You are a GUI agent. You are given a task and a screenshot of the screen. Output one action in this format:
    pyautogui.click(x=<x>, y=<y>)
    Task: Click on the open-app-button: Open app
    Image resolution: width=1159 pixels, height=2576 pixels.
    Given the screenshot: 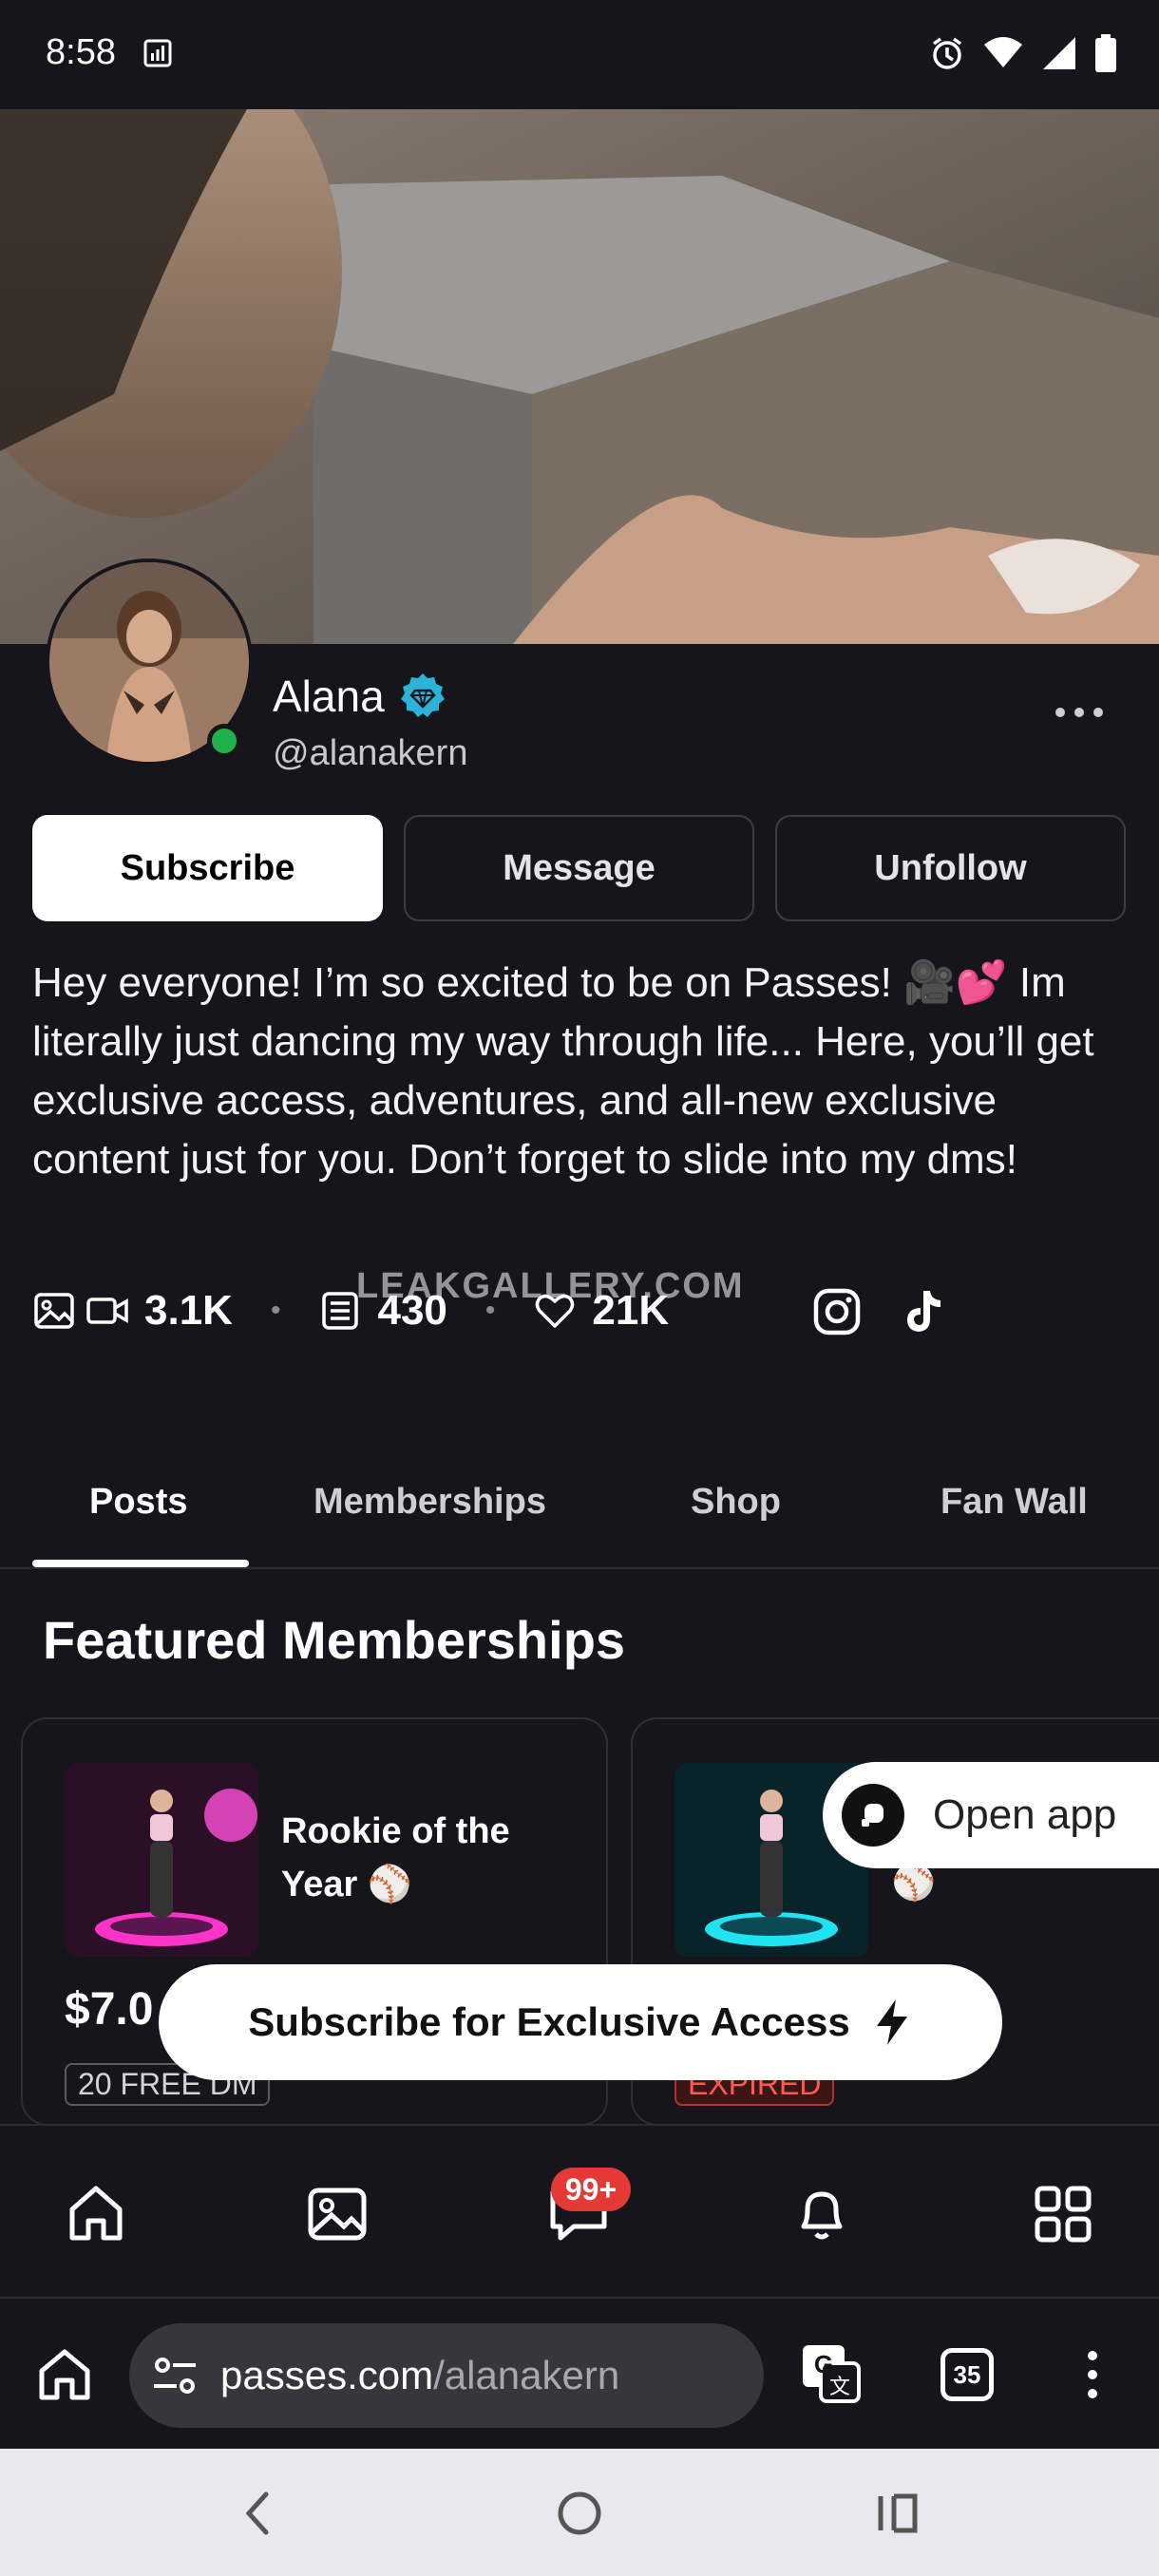 What is the action you would take?
    pyautogui.click(x=991, y=1815)
    